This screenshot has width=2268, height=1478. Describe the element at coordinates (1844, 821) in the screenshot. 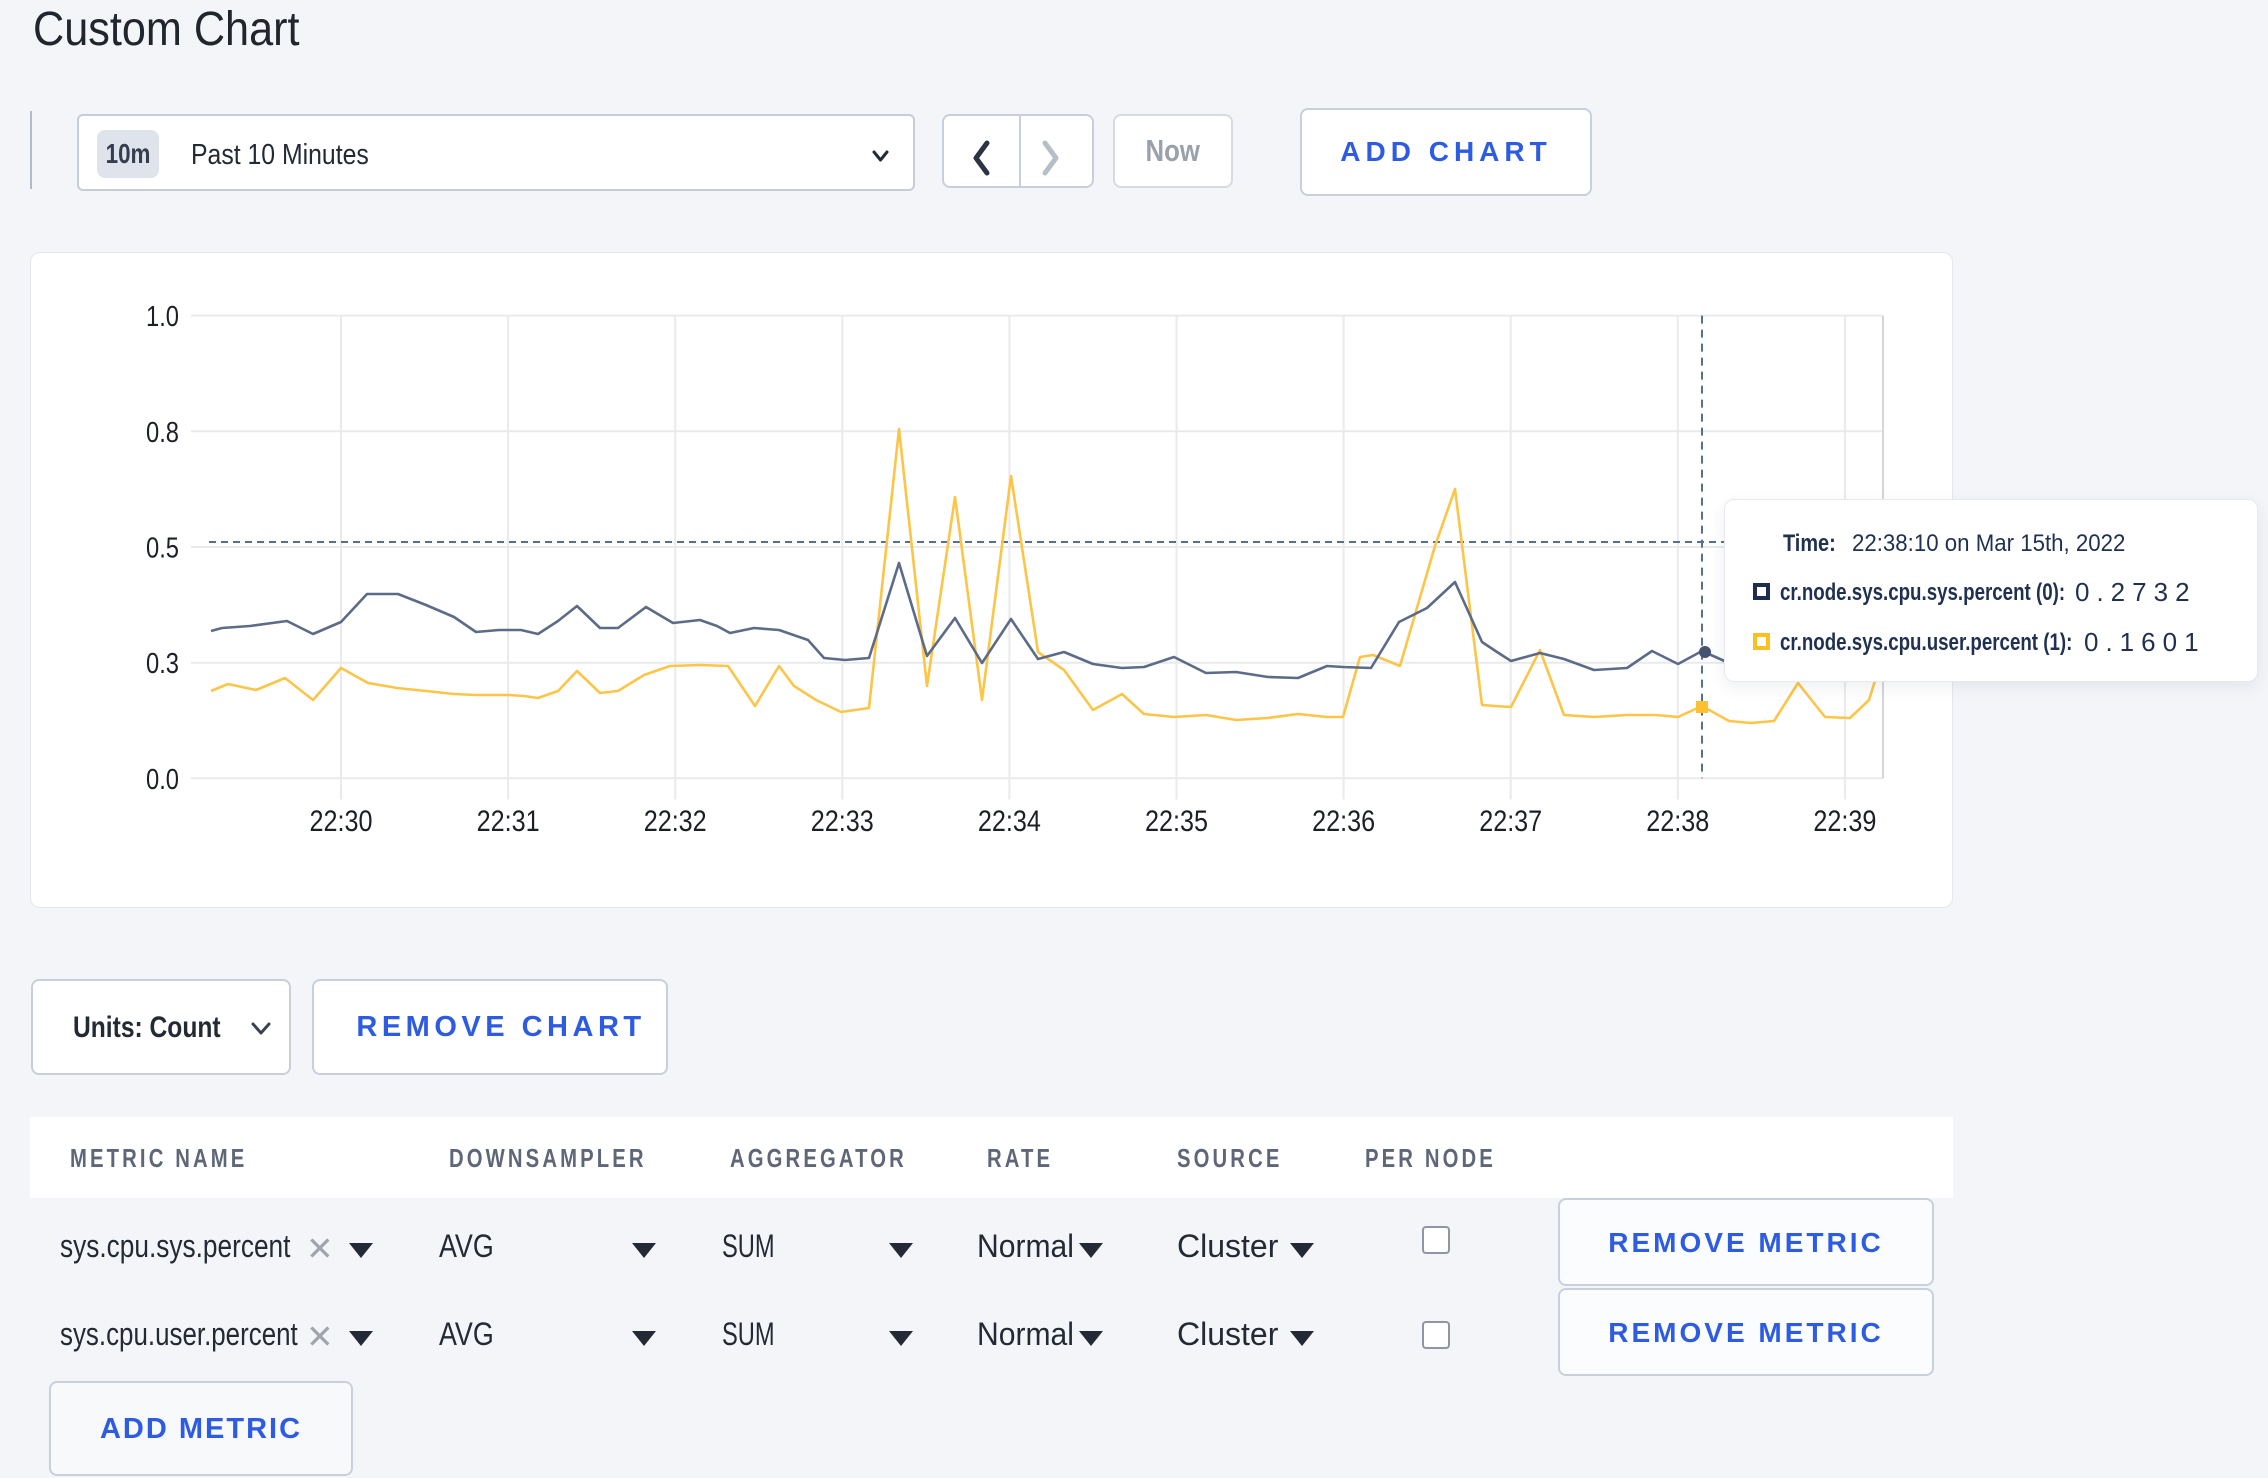

I see `svg-text: 22:39` at that location.